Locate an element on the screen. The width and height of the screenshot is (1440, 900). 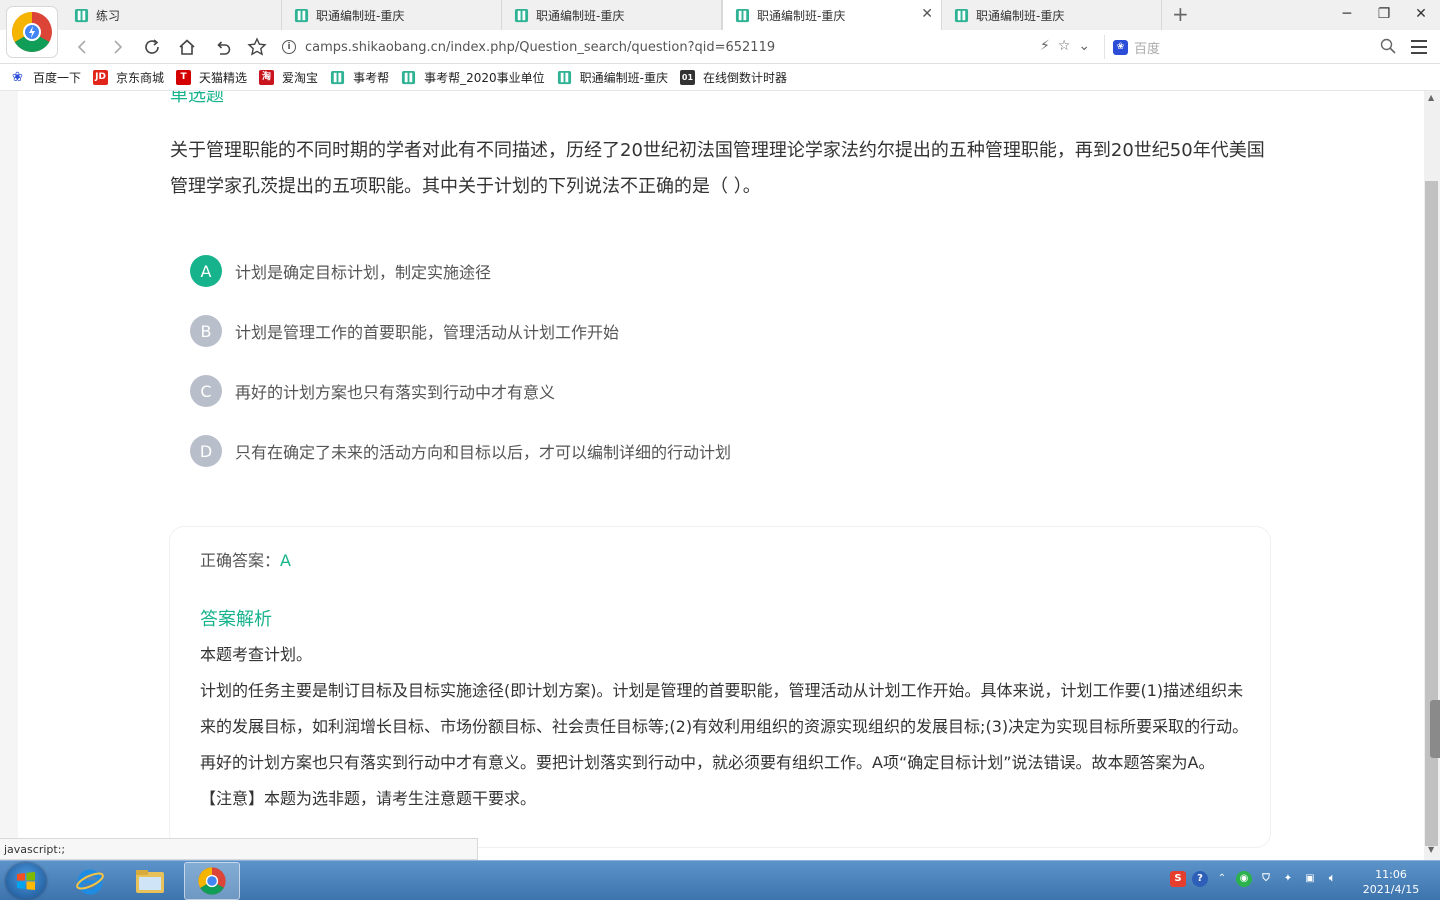
browser-logo-icon is located at coordinates (32, 32).